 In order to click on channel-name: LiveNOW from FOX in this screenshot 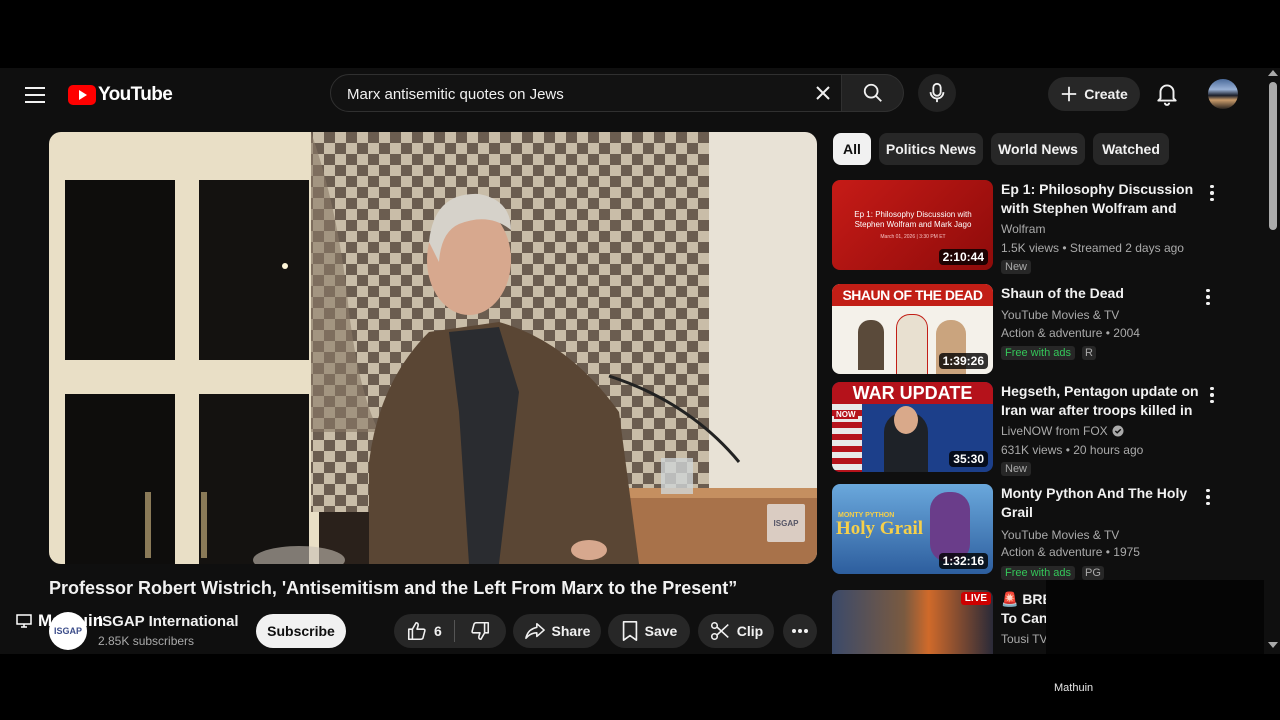, I will do `click(1054, 431)`.